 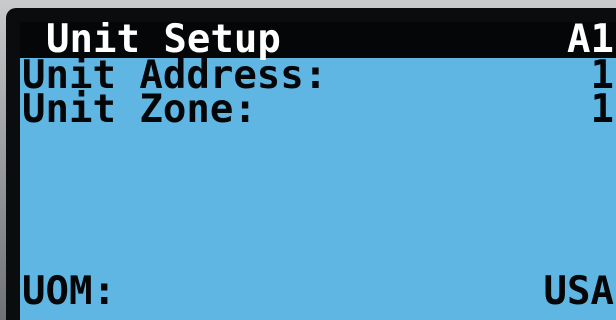 I want to click on uom-label: UOM:, so click(x=69, y=291).